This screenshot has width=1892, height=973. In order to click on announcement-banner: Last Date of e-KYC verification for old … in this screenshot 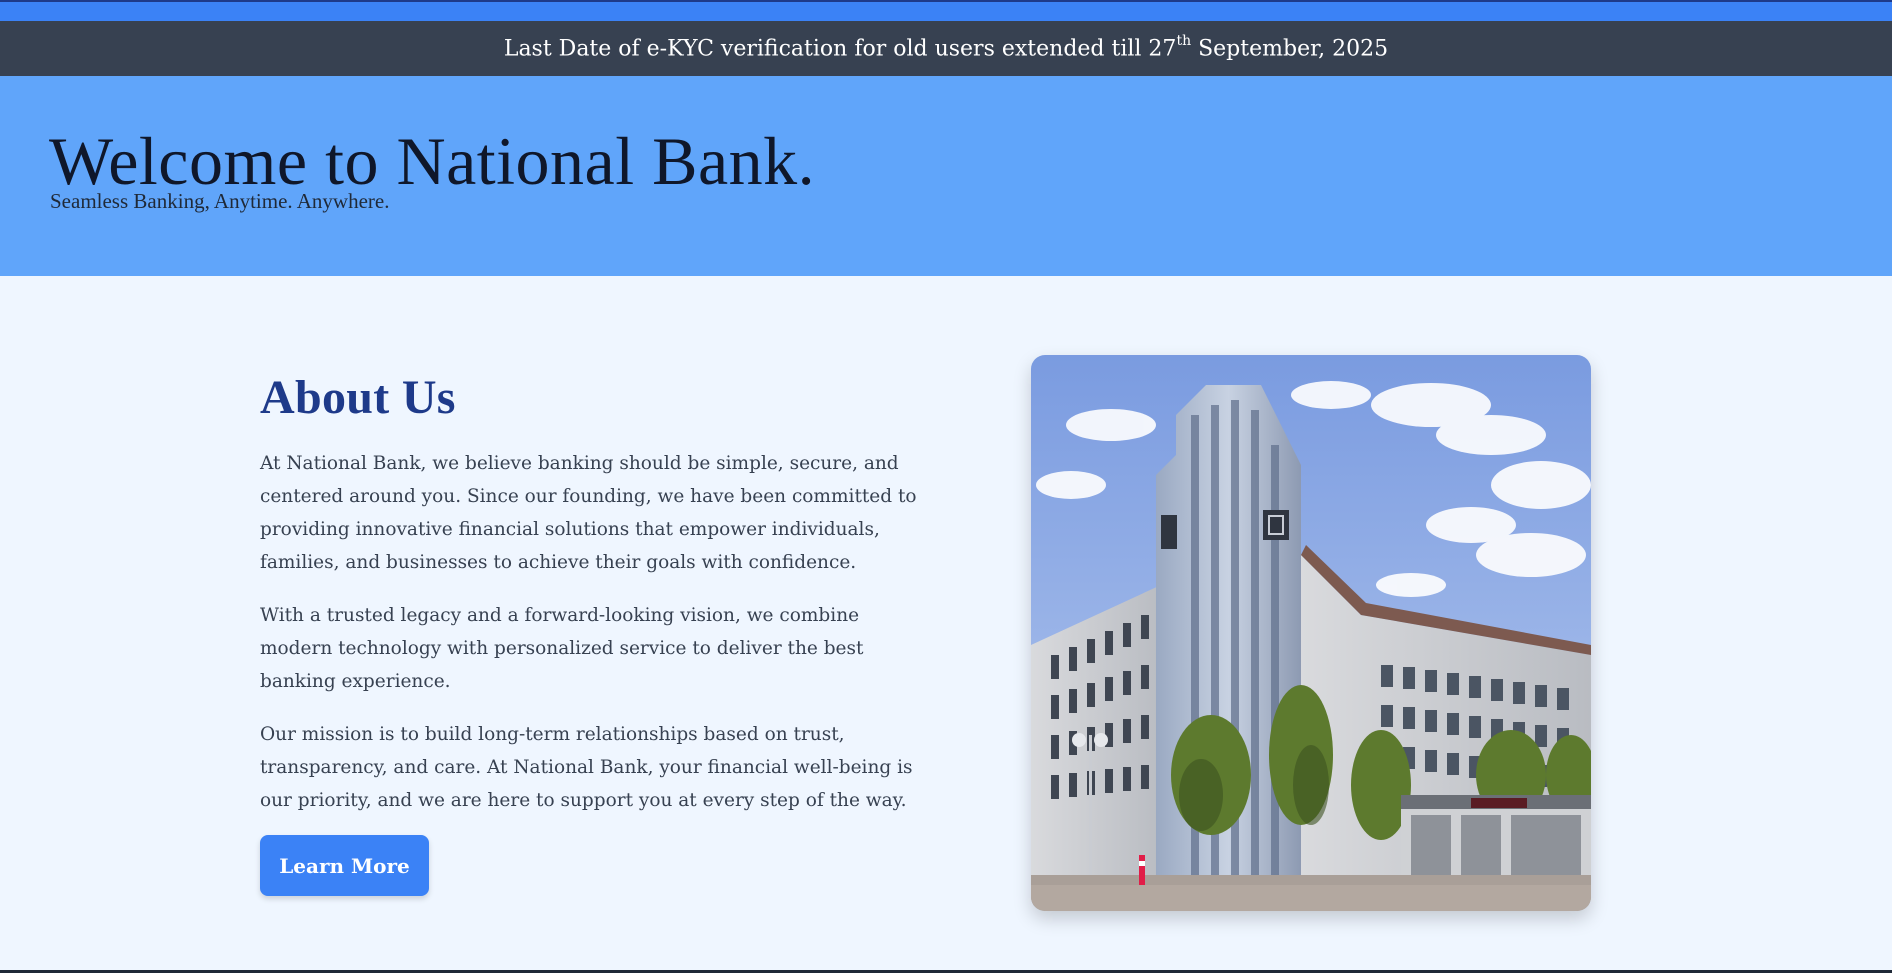, I will do `click(946, 48)`.